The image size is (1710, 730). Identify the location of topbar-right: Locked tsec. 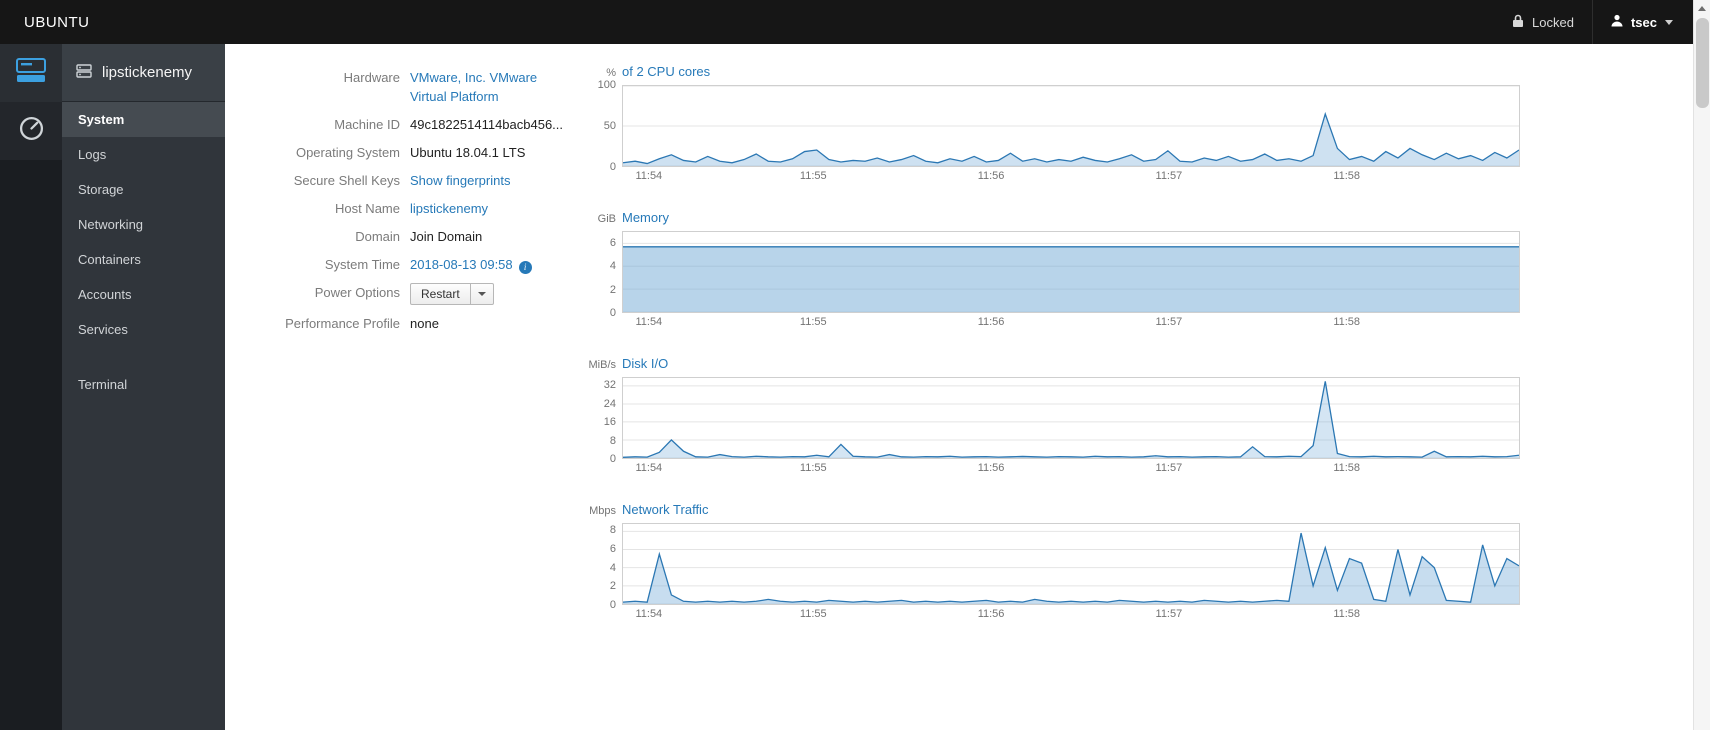
(1586, 22).